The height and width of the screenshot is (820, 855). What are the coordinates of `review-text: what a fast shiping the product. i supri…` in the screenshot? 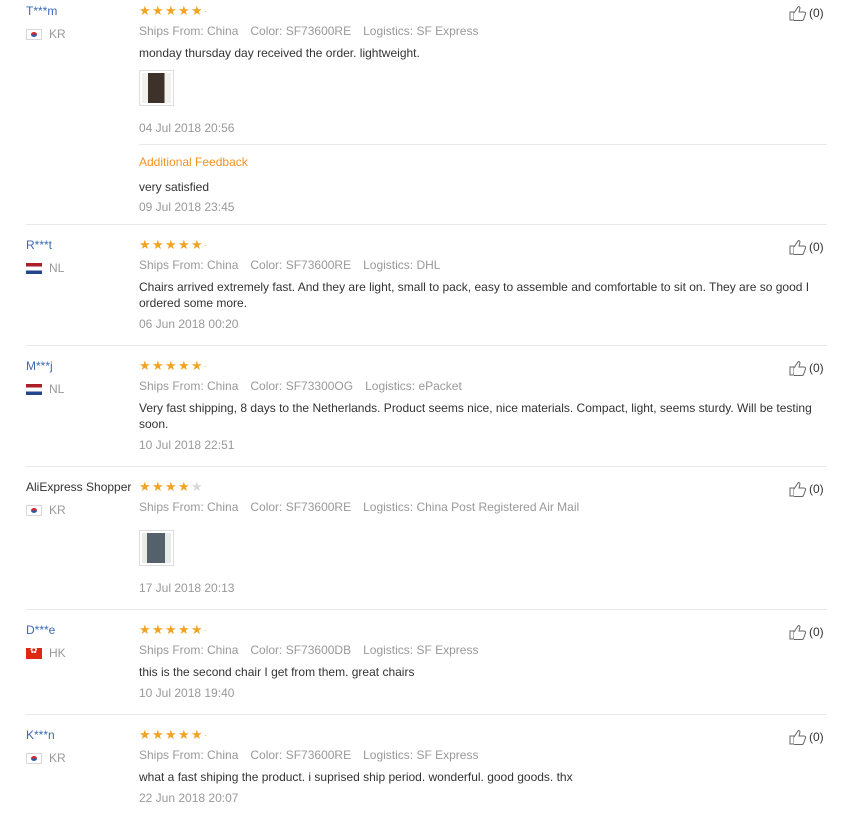 It's located at (356, 777).